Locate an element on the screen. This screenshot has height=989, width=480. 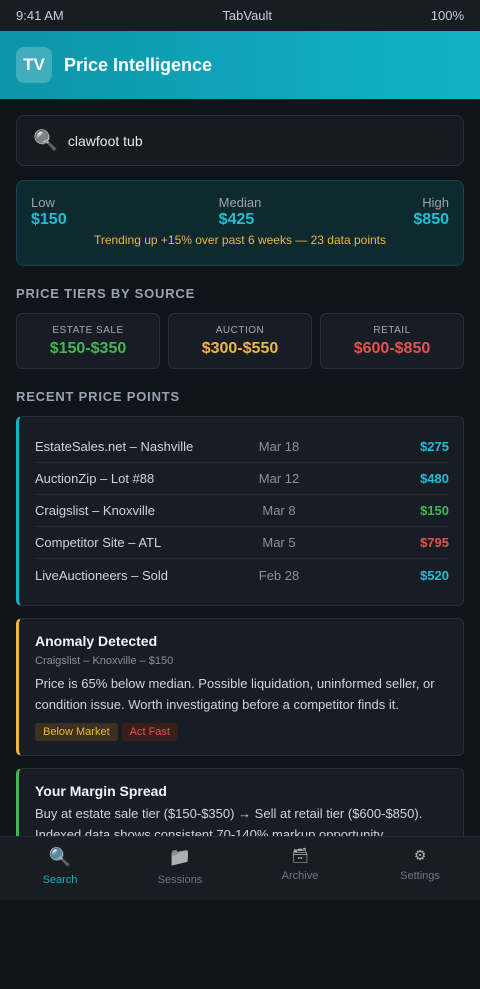
point-price: $795 is located at coordinates (434, 542).